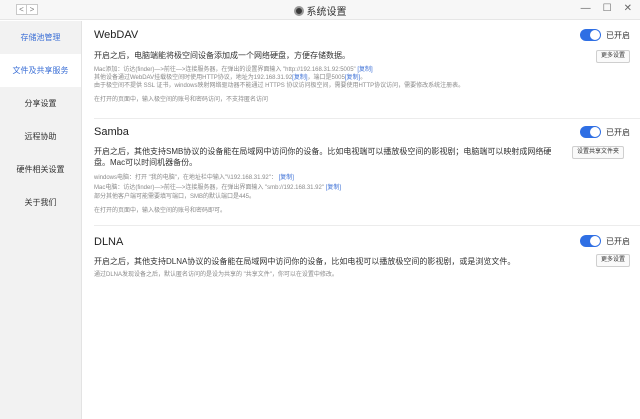 The image size is (640, 419). Describe the element at coordinates (222, 55) in the screenshot. I see `webdav-description: 开启之后，电脑端能将极空间设备添加成一个网络硬盘，方便存储数据。` at that location.